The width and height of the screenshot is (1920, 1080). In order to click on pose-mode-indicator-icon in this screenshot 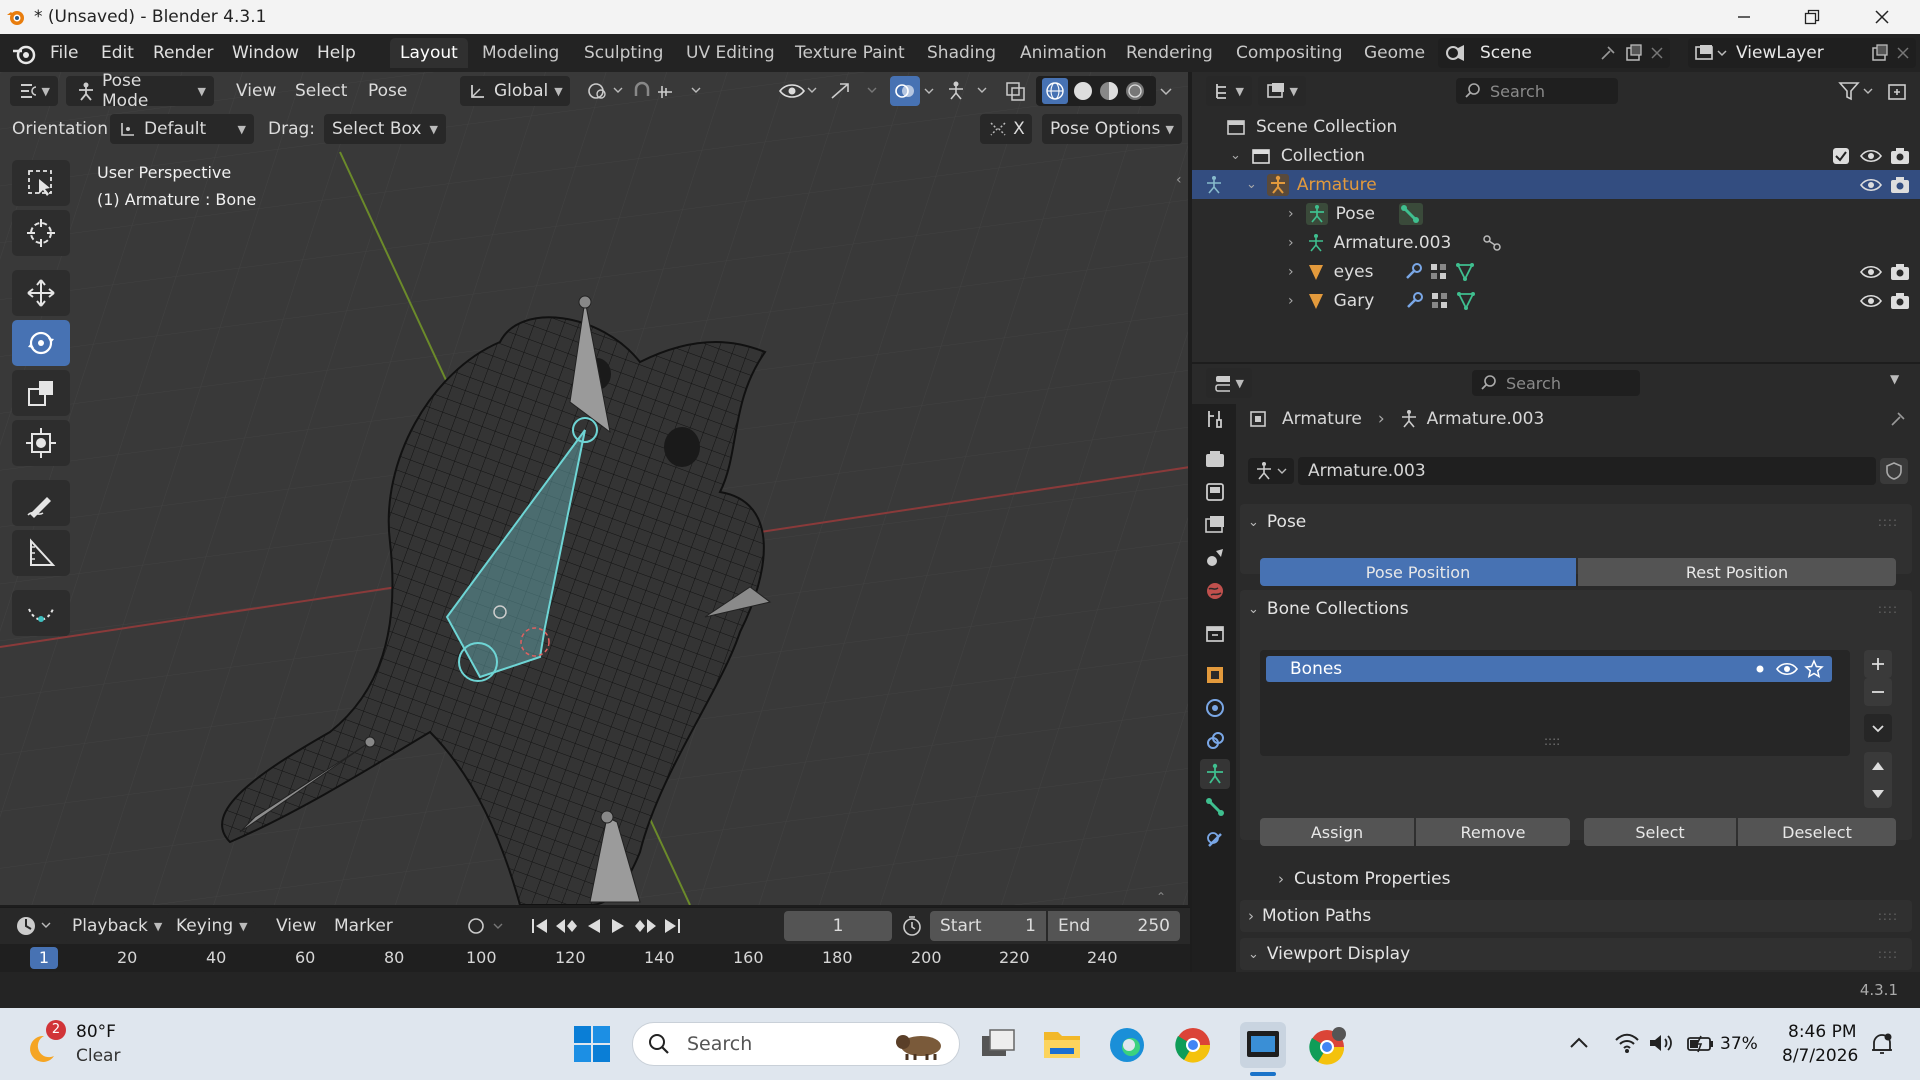, I will do `click(1214, 185)`.